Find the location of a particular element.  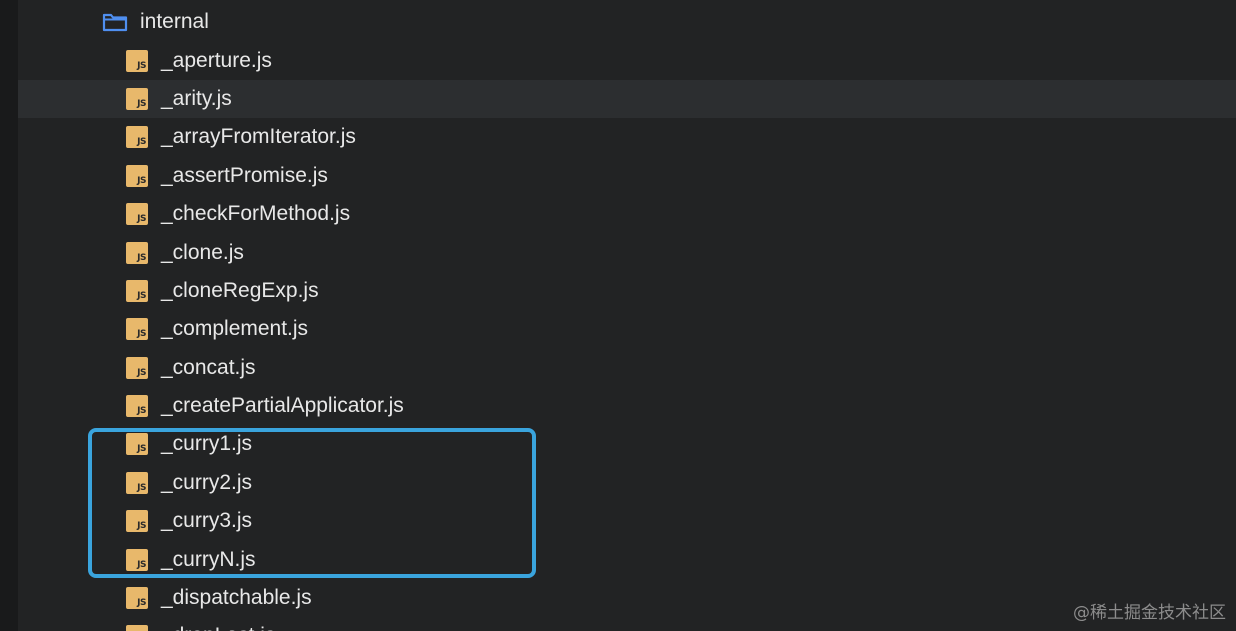

file-row: JS _clone.js is located at coordinates (627, 252).